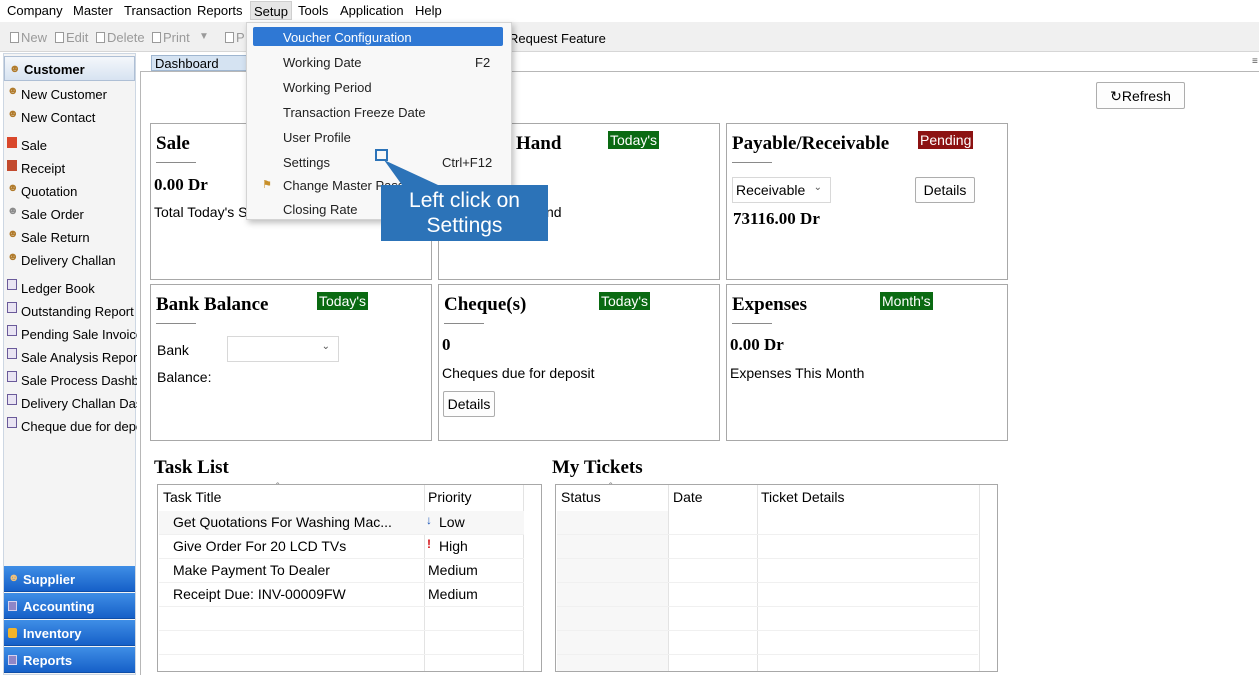  What do you see at coordinates (428, 10) in the screenshot?
I see `menu-help: Help` at bounding box center [428, 10].